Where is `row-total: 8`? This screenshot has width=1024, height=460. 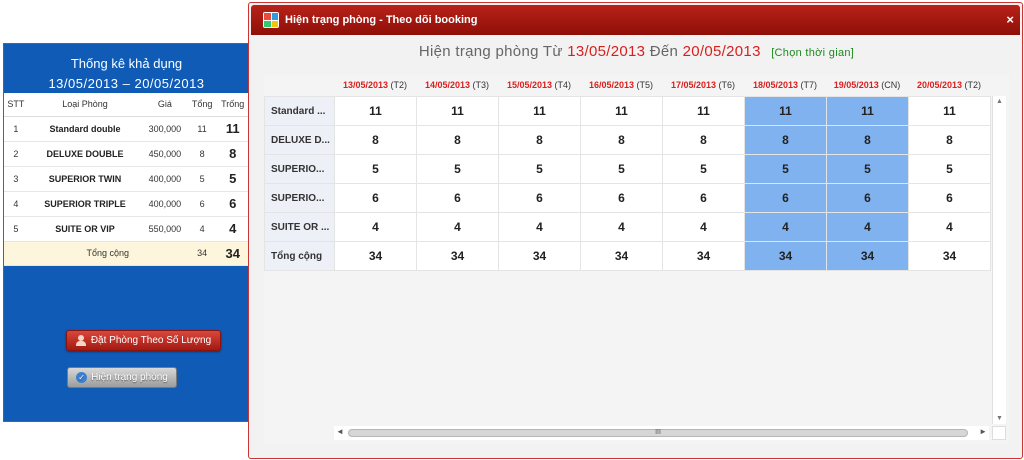 row-total: 8 is located at coordinates (202, 154).